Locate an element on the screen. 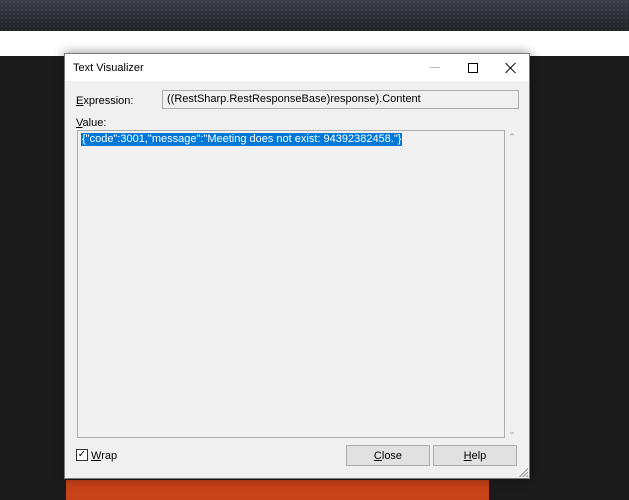 This screenshot has height=500, width=629. close-button-rest: lose is located at coordinates (392, 455).